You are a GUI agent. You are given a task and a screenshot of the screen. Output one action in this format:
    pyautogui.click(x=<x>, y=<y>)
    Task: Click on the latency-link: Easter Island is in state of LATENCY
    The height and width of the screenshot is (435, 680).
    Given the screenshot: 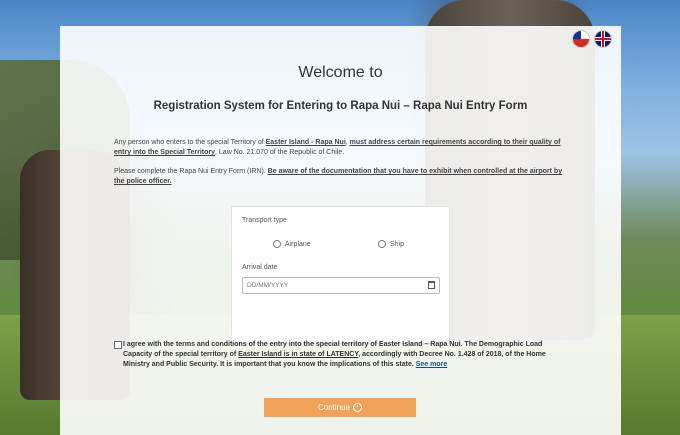 What is the action you would take?
    pyautogui.click(x=298, y=354)
    